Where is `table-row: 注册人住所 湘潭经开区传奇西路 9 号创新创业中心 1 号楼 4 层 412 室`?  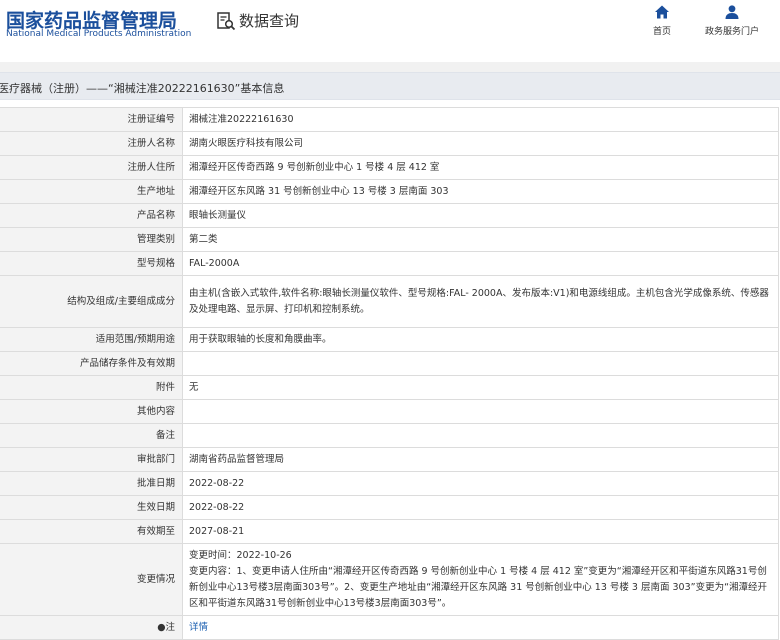
table-row: 注册人住所 湘潭经开区传奇西路 9 号创新创业中心 1 号楼 4 层 412 室 is located at coordinates (389, 167).